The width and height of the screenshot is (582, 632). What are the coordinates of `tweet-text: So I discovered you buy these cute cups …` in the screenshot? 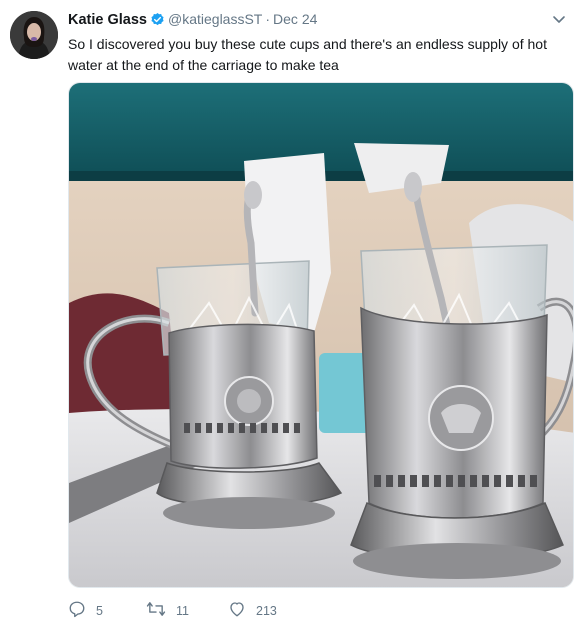 It's located at (307, 54).